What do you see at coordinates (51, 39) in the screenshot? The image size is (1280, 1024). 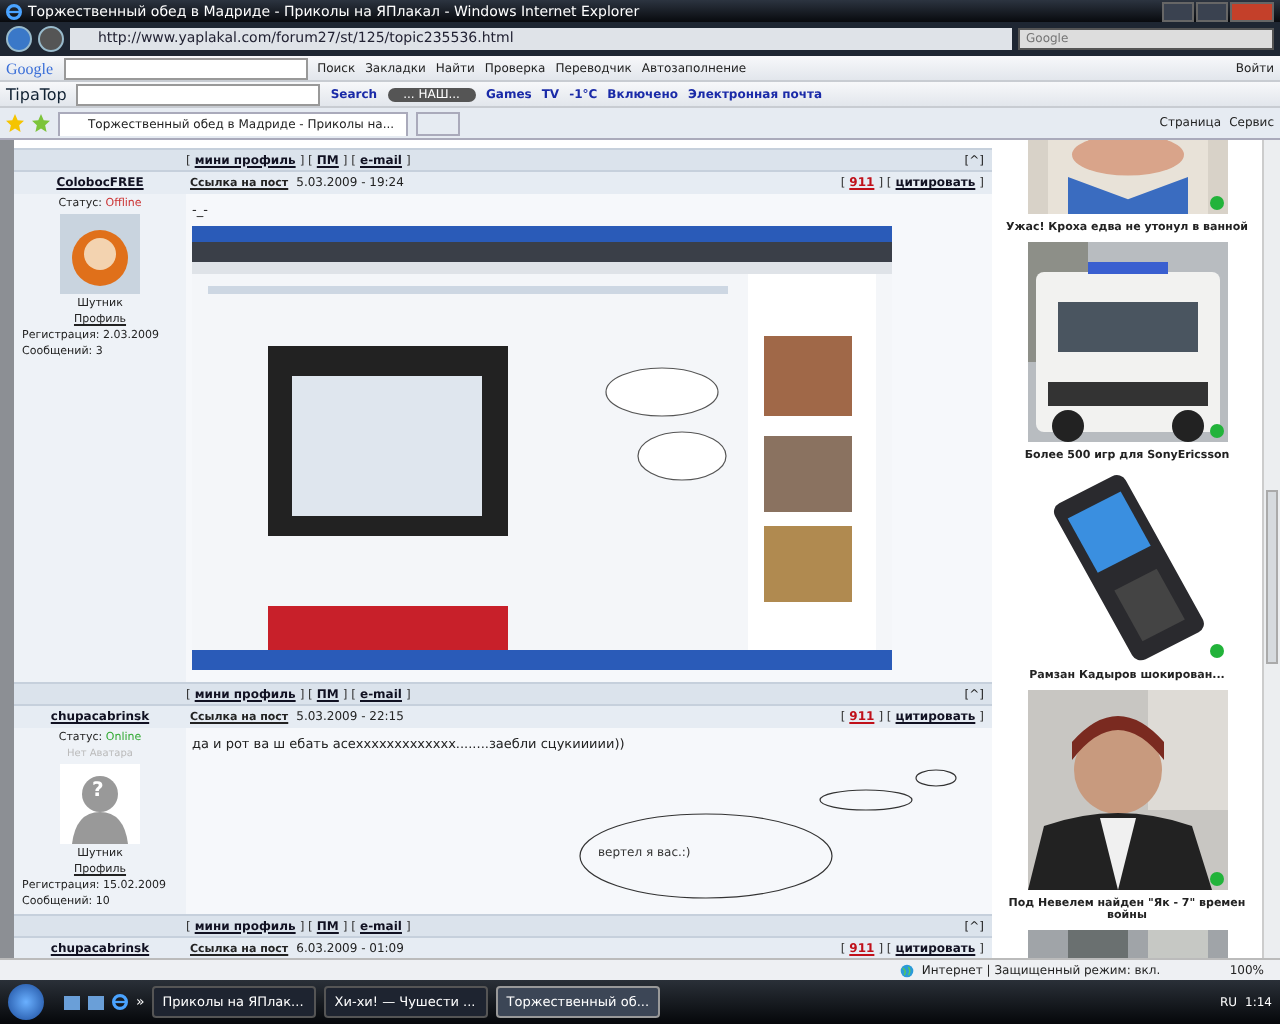 I see `forward-button` at bounding box center [51, 39].